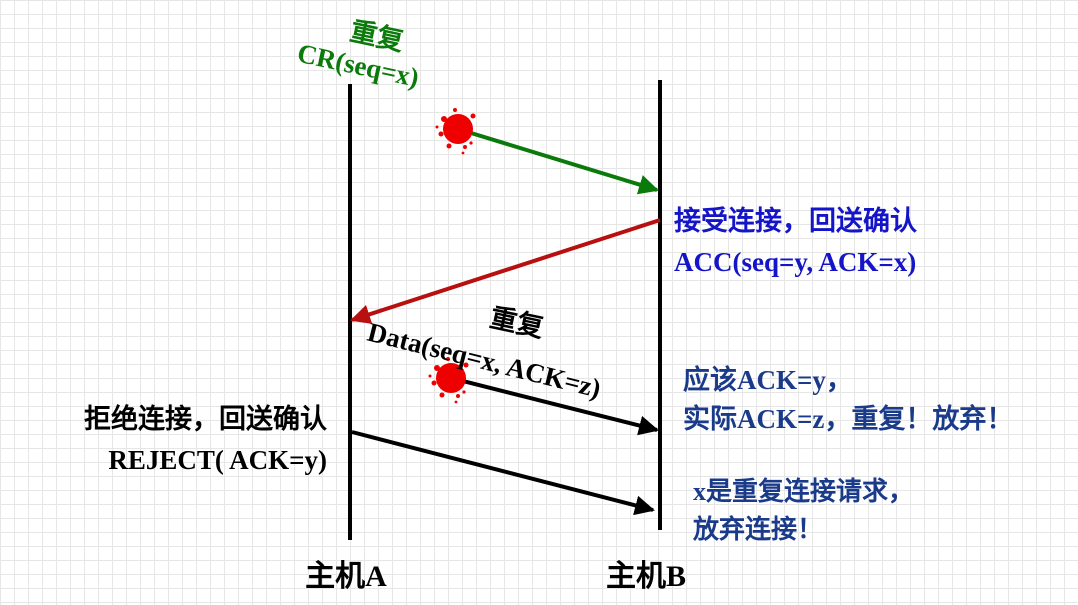  What do you see at coordinates (205, 418) in the screenshot?
I see `reject-note-line1: 拒绝连接，回送确认` at bounding box center [205, 418].